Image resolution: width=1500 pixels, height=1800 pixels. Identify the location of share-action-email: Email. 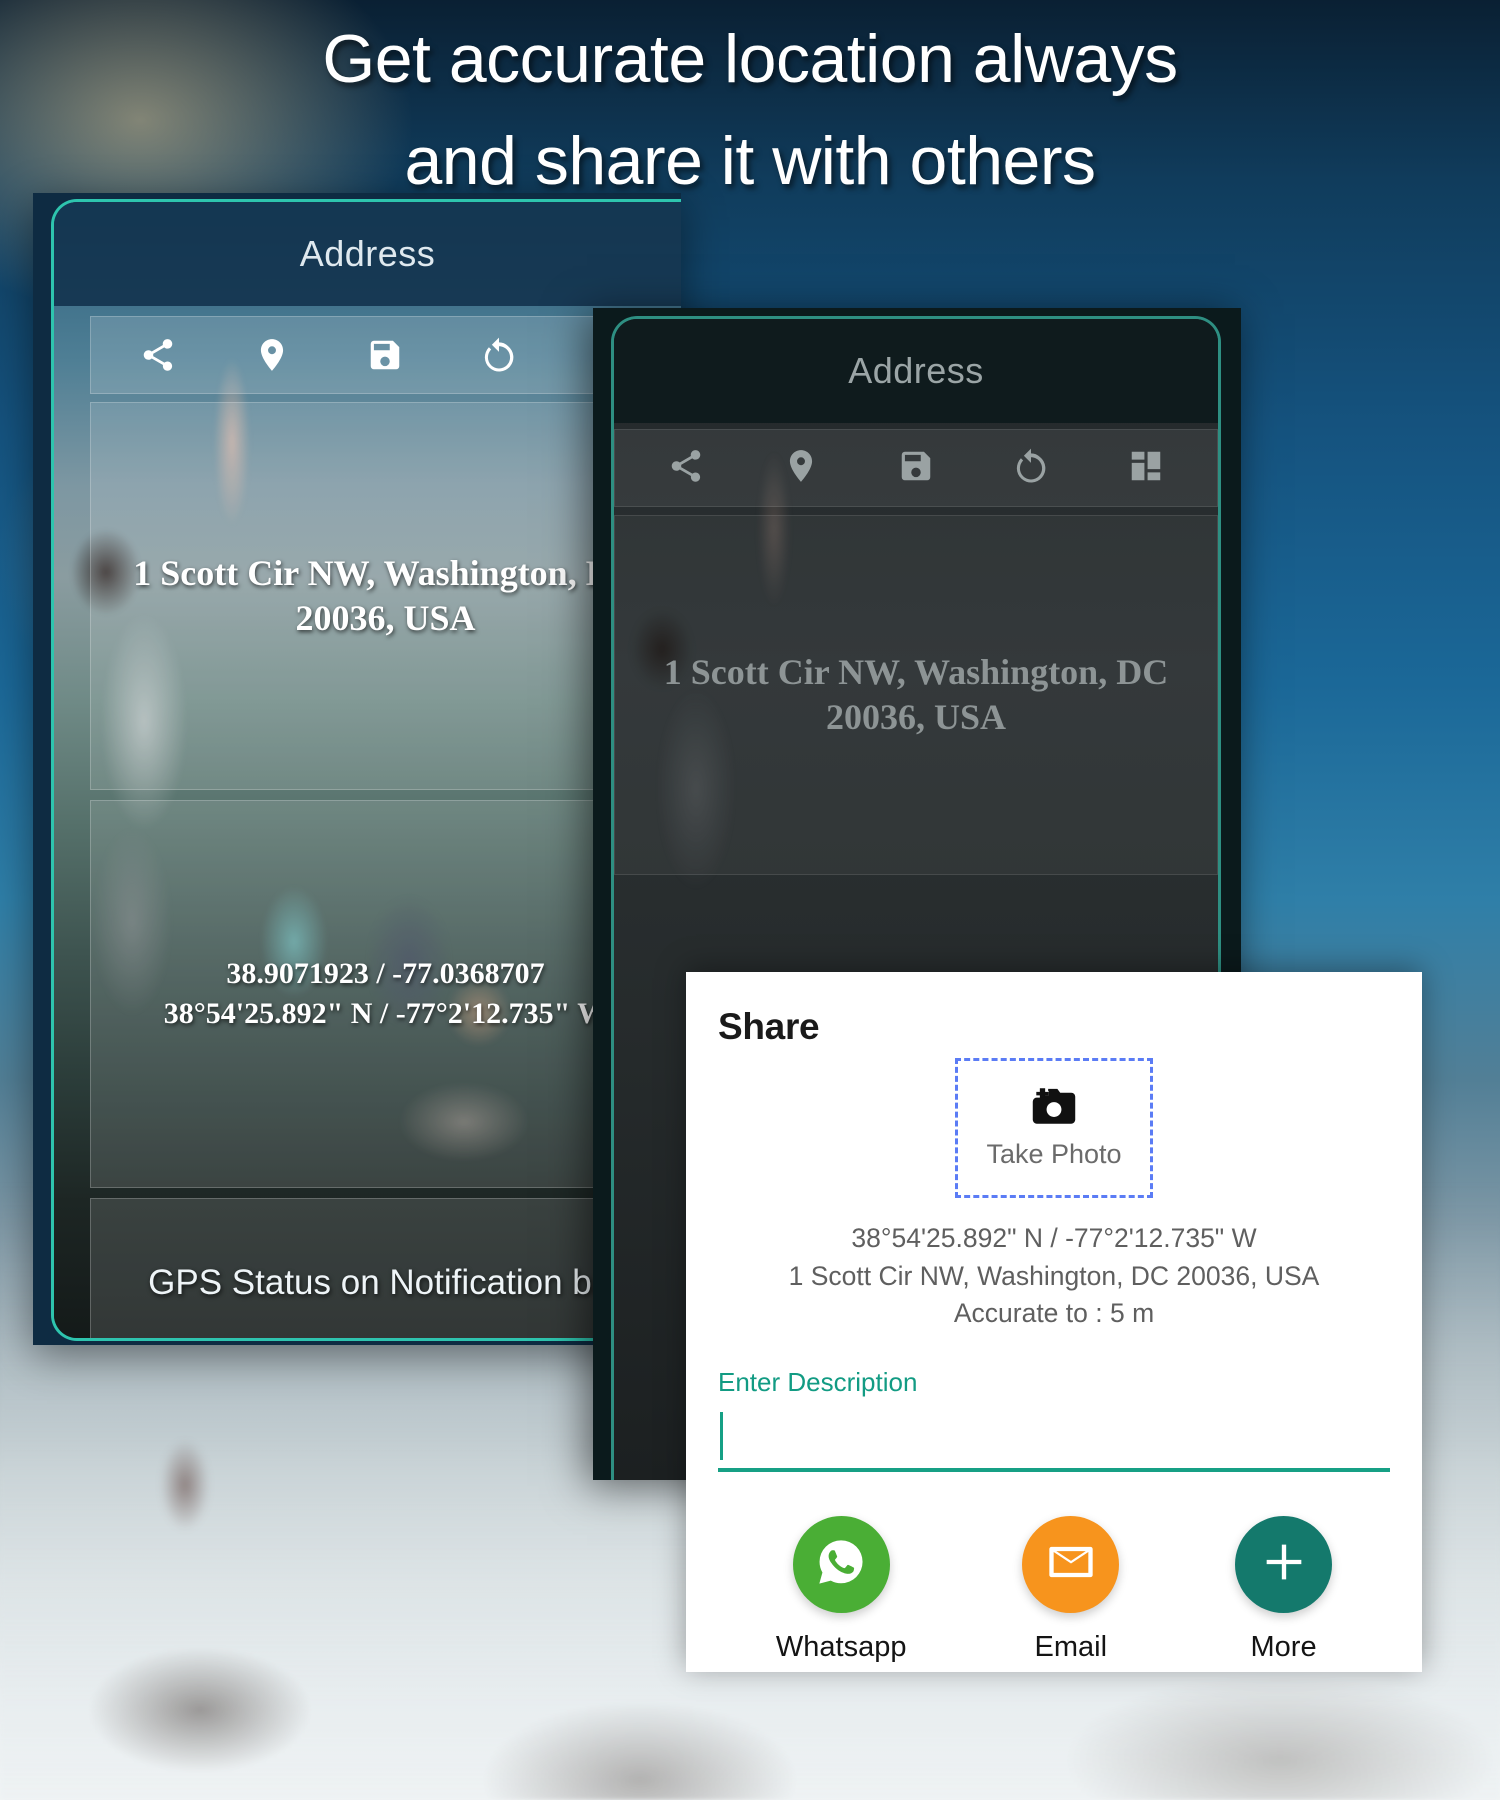
(1071, 1589).